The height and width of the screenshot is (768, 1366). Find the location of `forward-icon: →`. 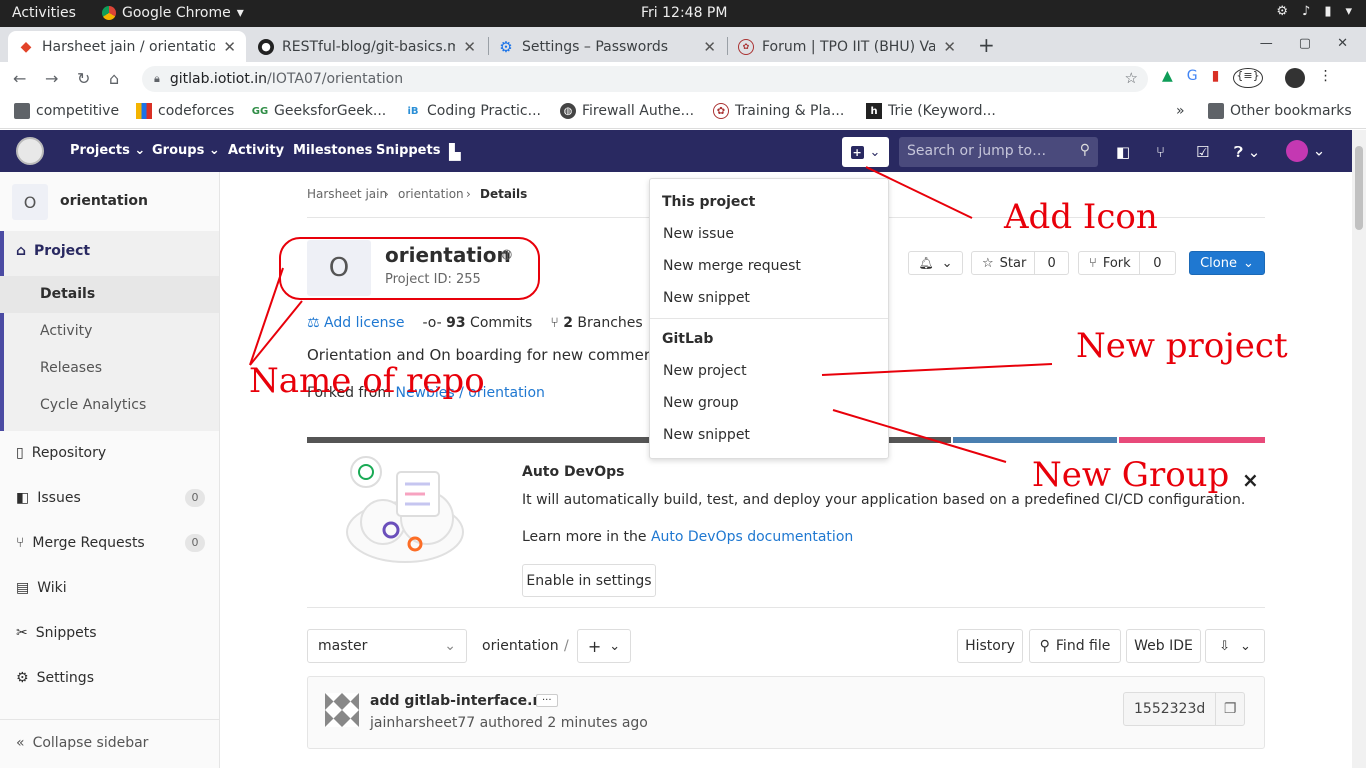

forward-icon: → is located at coordinates (51, 78).